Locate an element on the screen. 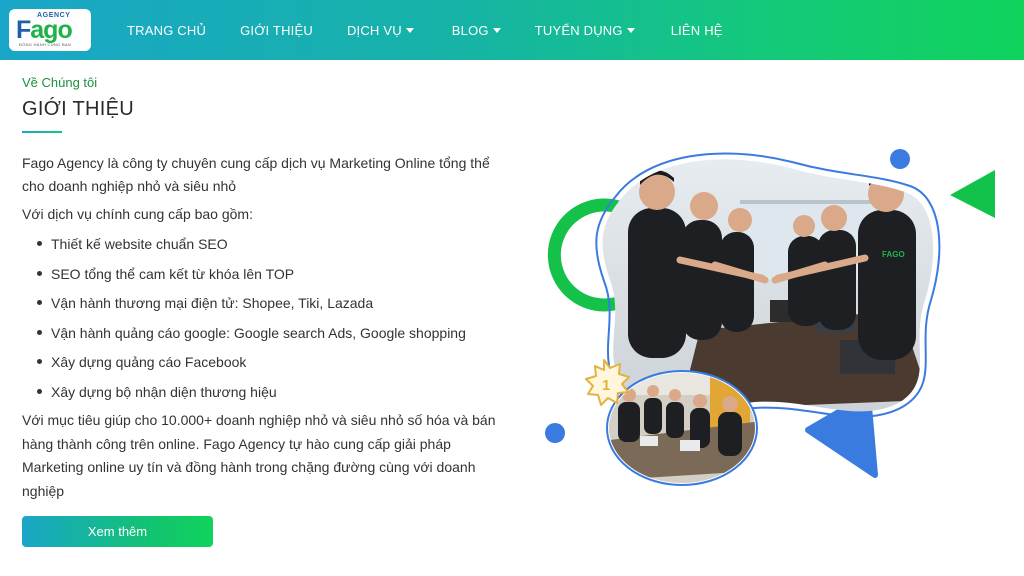  nav-label: DỊCH VỤ is located at coordinates (374, 30).